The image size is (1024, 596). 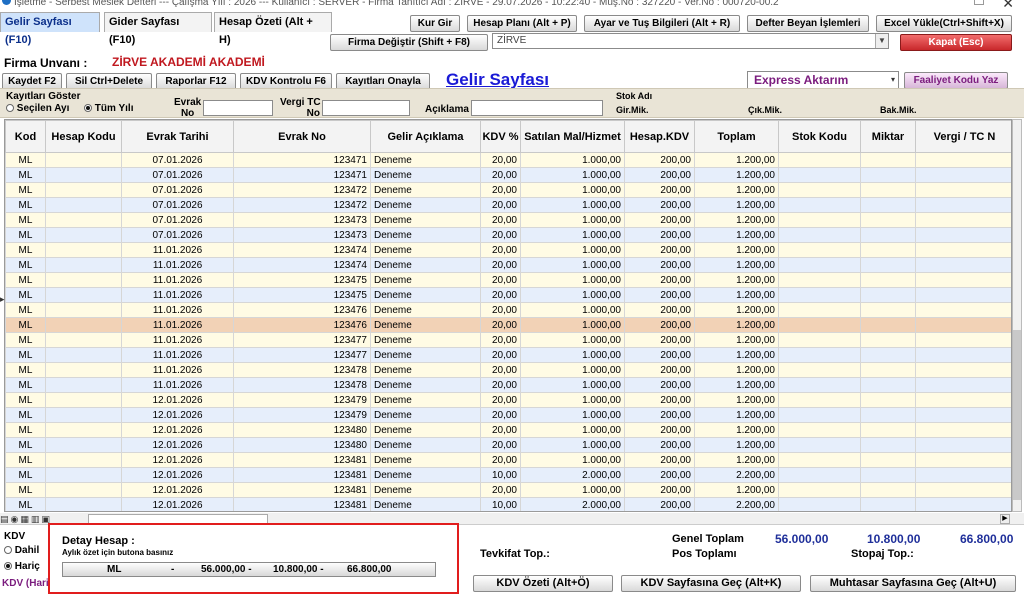 I want to click on tab-gider-sayfasi: Gider Sayfası (F10), so click(x=158, y=29).